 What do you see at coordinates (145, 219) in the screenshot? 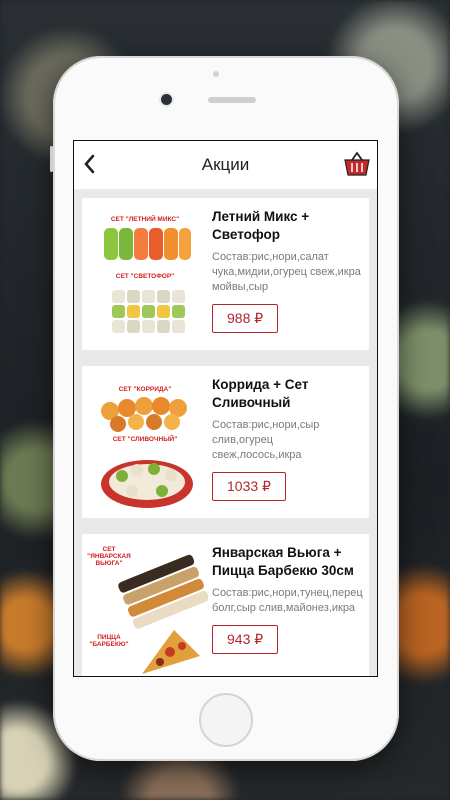
I see `image-label: СЕТ "ЛЕТНИЙ МИКС"` at bounding box center [145, 219].